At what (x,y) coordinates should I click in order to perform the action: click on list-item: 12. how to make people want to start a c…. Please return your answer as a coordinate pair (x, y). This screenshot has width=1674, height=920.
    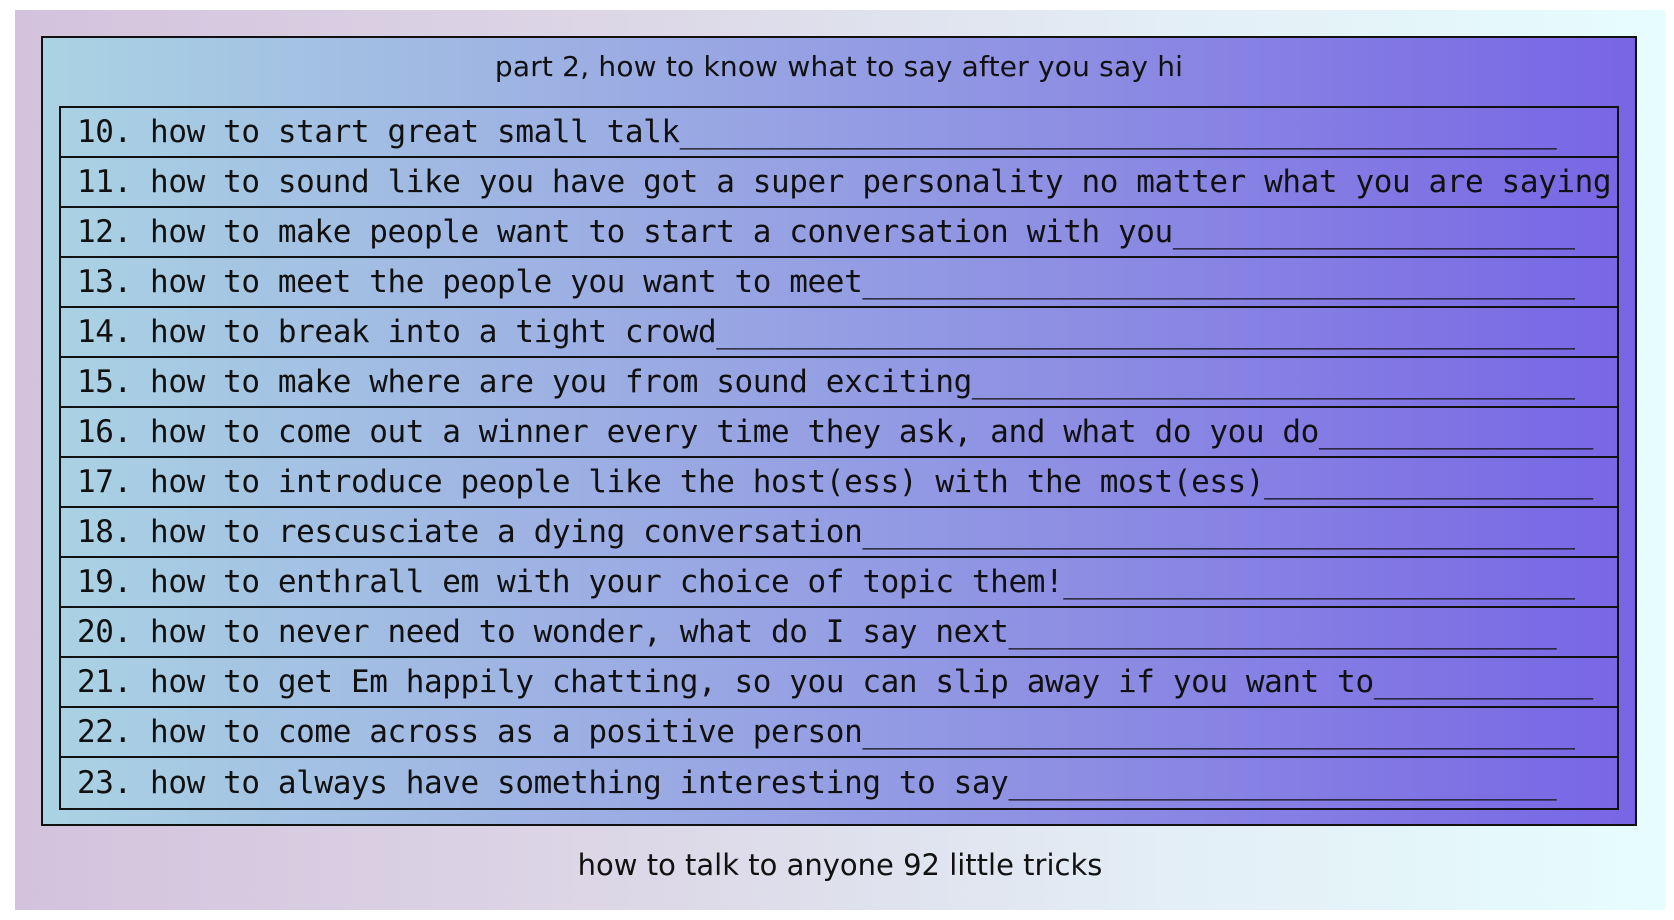
    Looking at the image, I should click on (839, 233).